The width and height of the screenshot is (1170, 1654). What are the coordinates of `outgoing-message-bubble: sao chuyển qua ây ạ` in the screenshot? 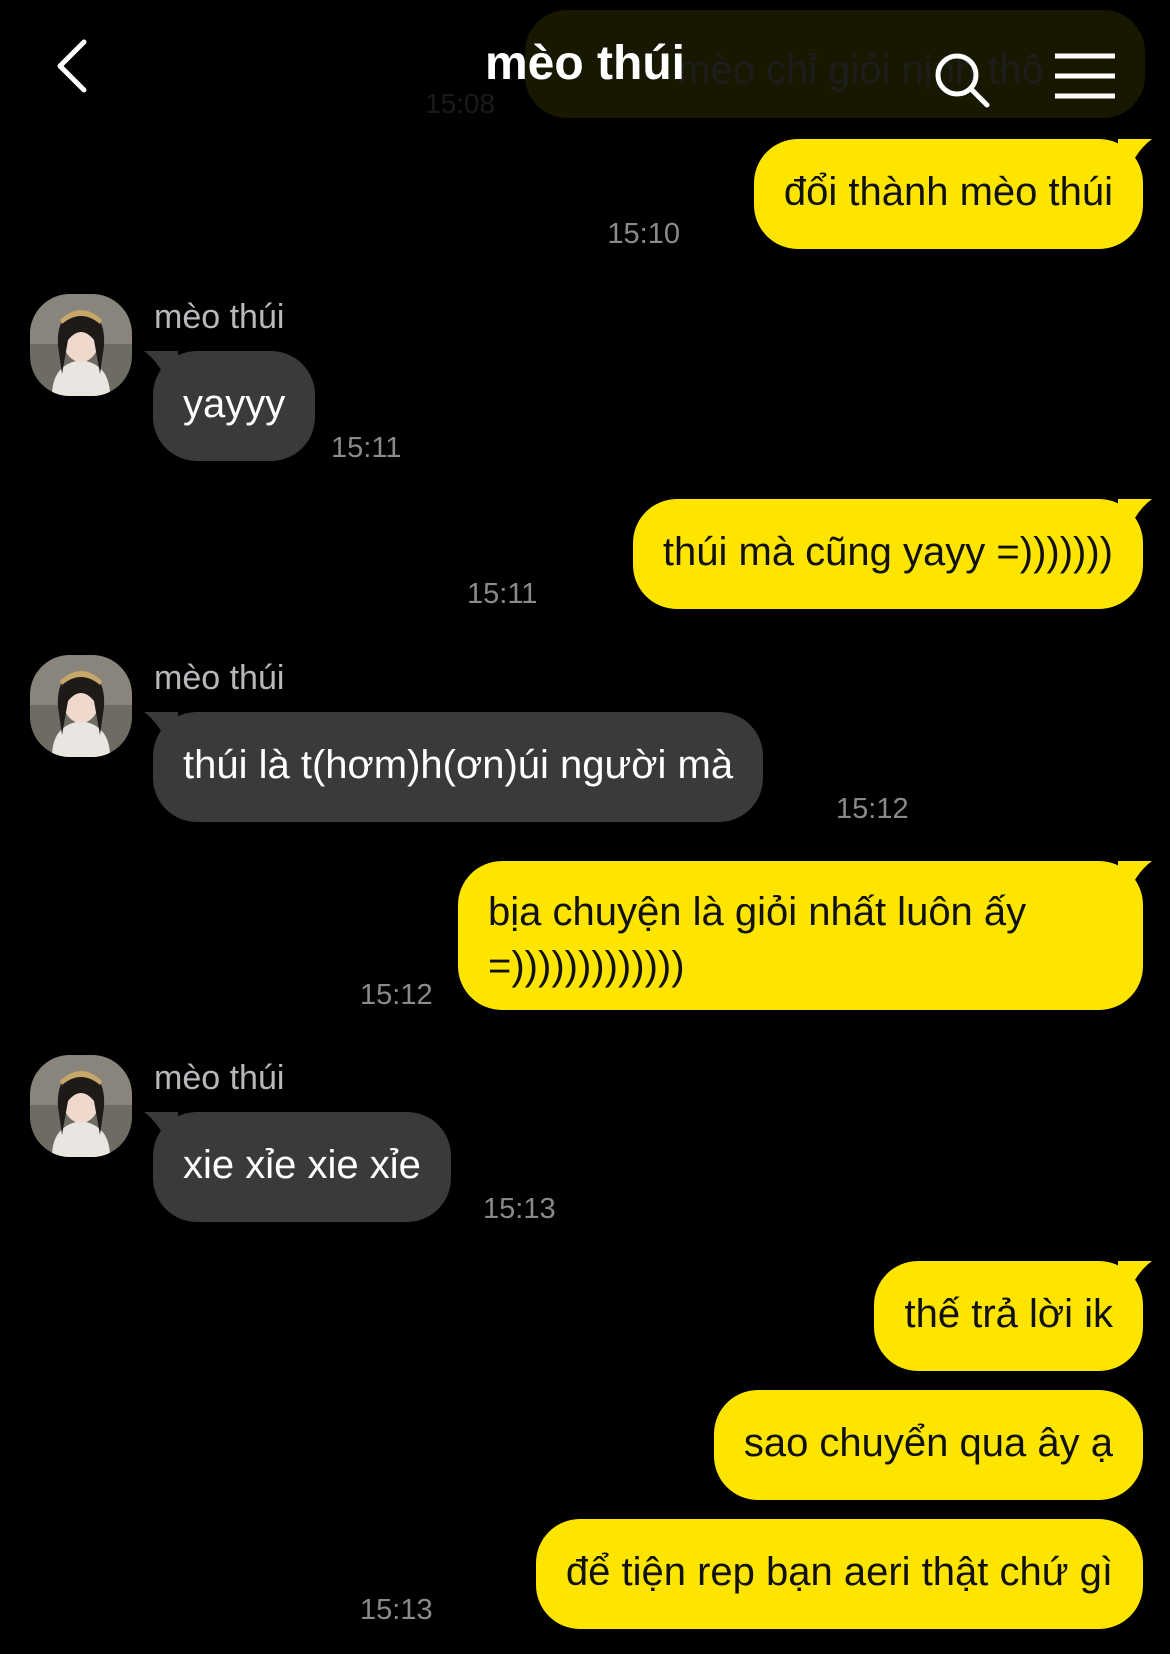 It's located at (928, 1445).